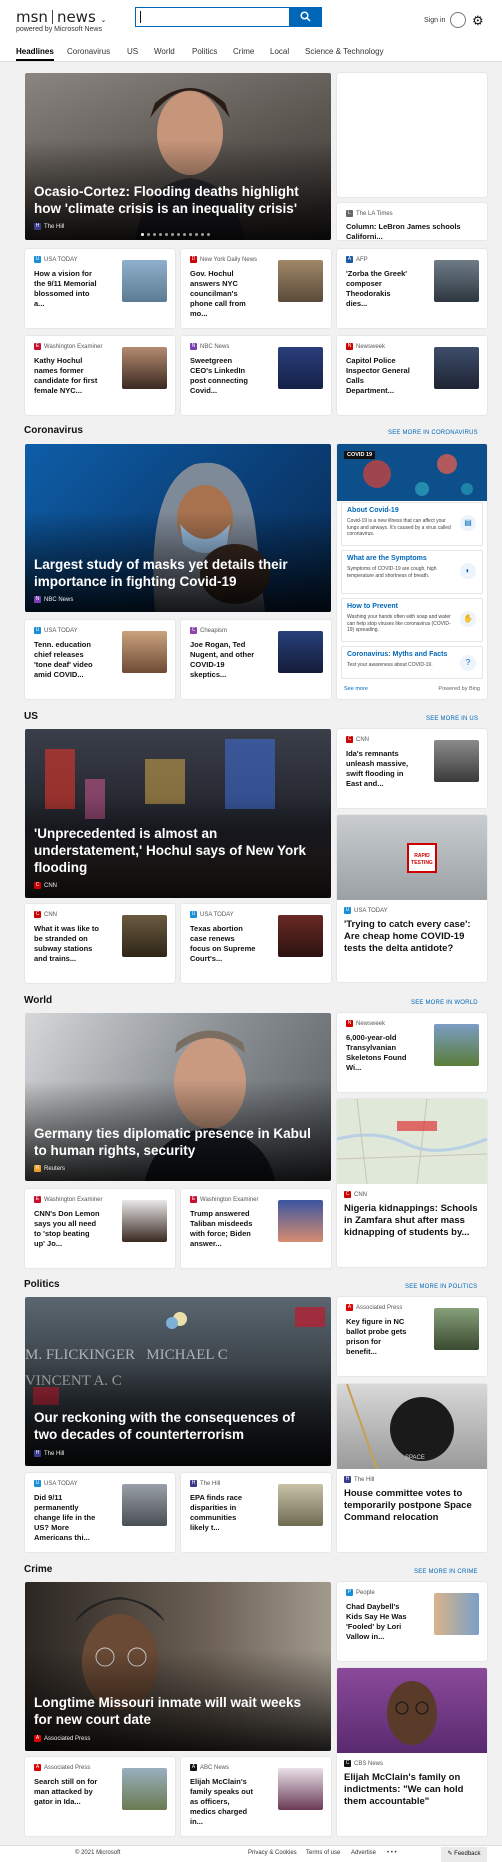  Describe the element at coordinates (344, 51) in the screenshot. I see `tab-science-technology: Science & Technology` at that location.